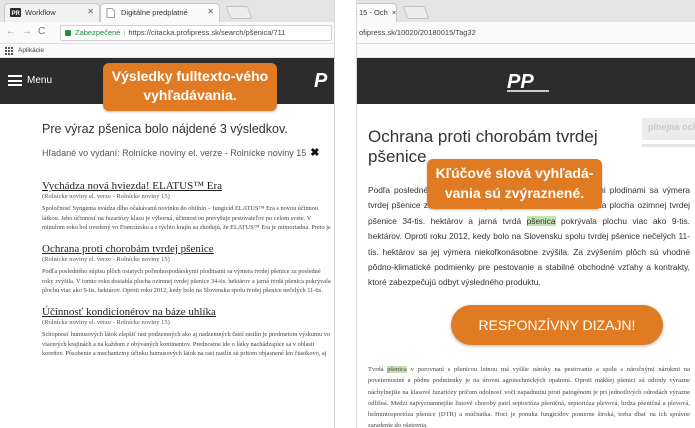  I want to click on svg-text: PR, so click(16, 14).